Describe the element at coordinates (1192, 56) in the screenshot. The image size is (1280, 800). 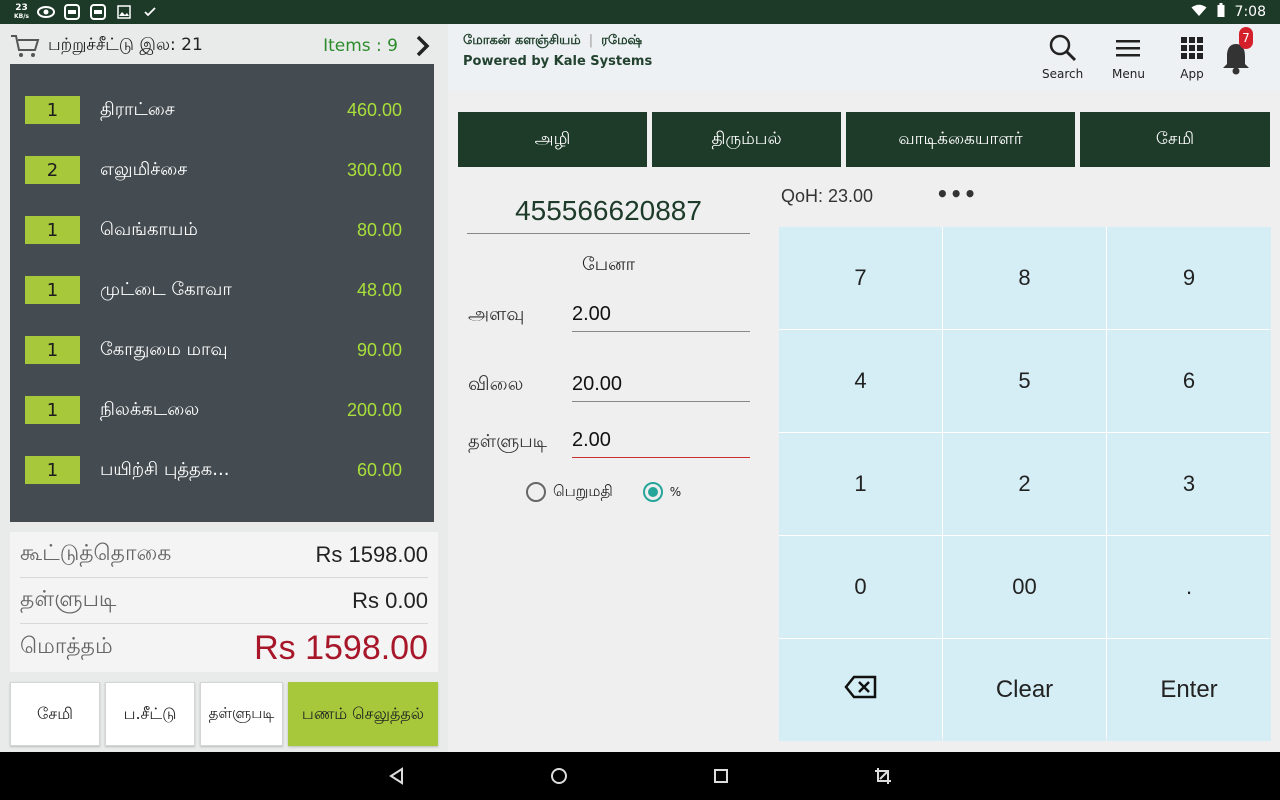
I see `app-button: App` at that location.